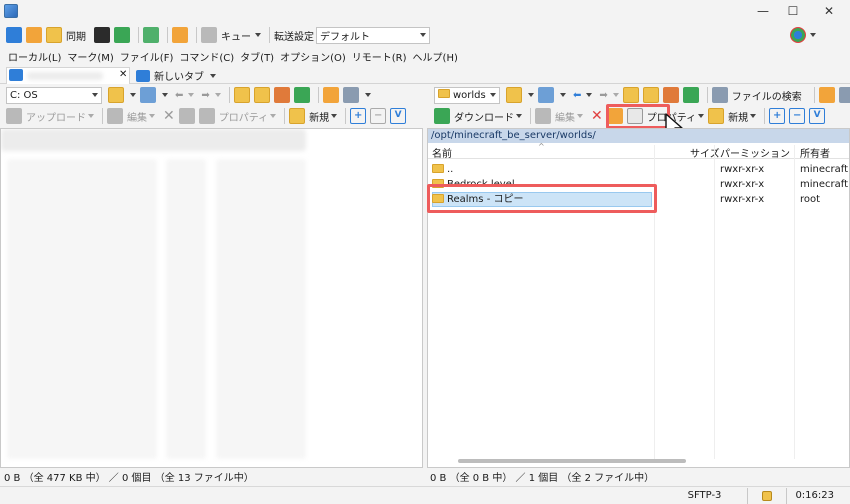  I want to click on find-files-button: ファイルの検索, so click(767, 95).